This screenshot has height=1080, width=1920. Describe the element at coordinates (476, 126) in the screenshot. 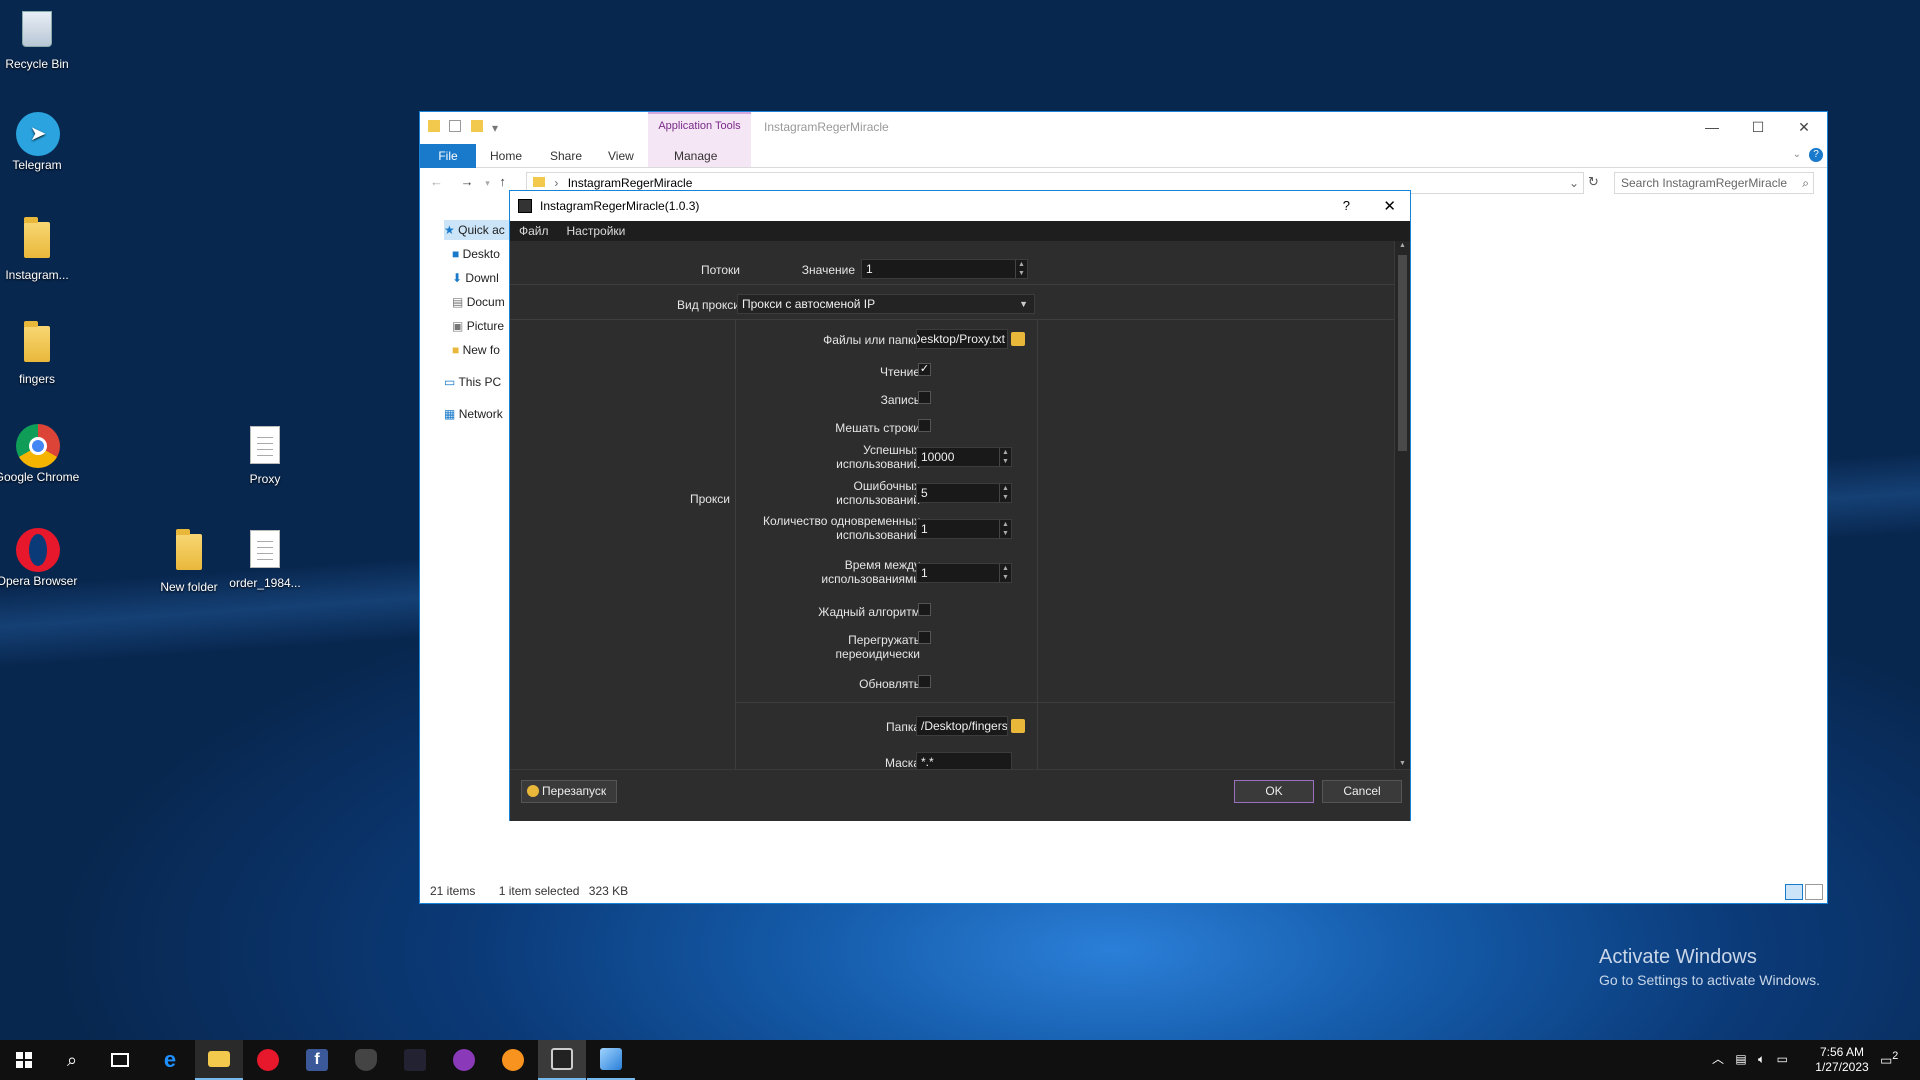

I see `new-folder-icon` at that location.